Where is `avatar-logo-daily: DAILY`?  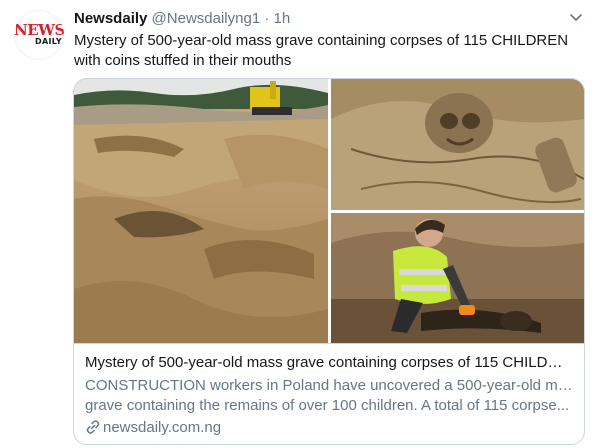 avatar-logo-daily: DAILY is located at coordinates (48, 41).